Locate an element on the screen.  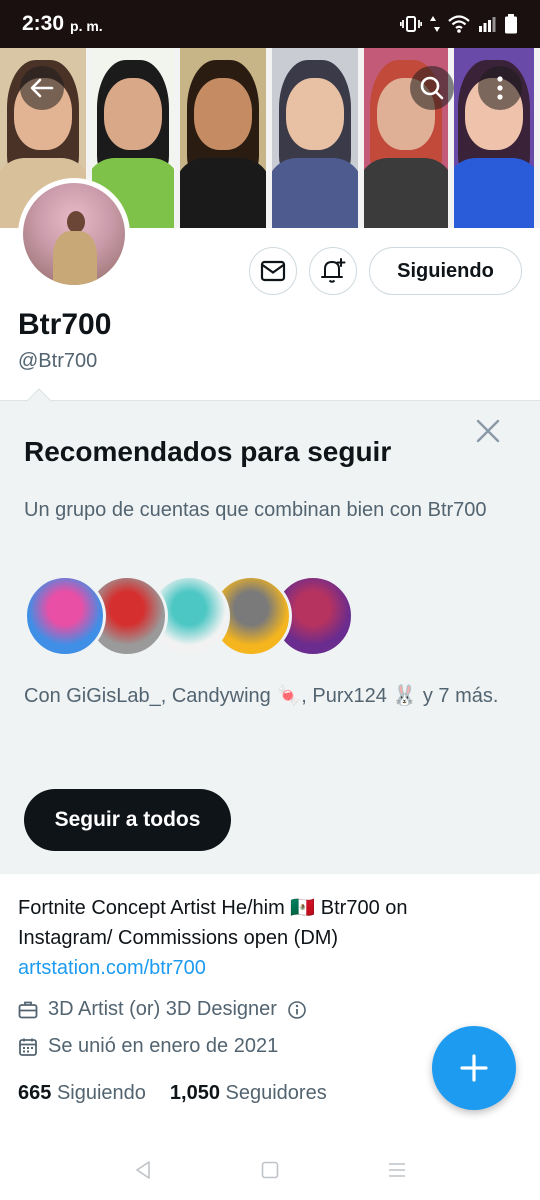
more-options-button is located at coordinates (500, 88).